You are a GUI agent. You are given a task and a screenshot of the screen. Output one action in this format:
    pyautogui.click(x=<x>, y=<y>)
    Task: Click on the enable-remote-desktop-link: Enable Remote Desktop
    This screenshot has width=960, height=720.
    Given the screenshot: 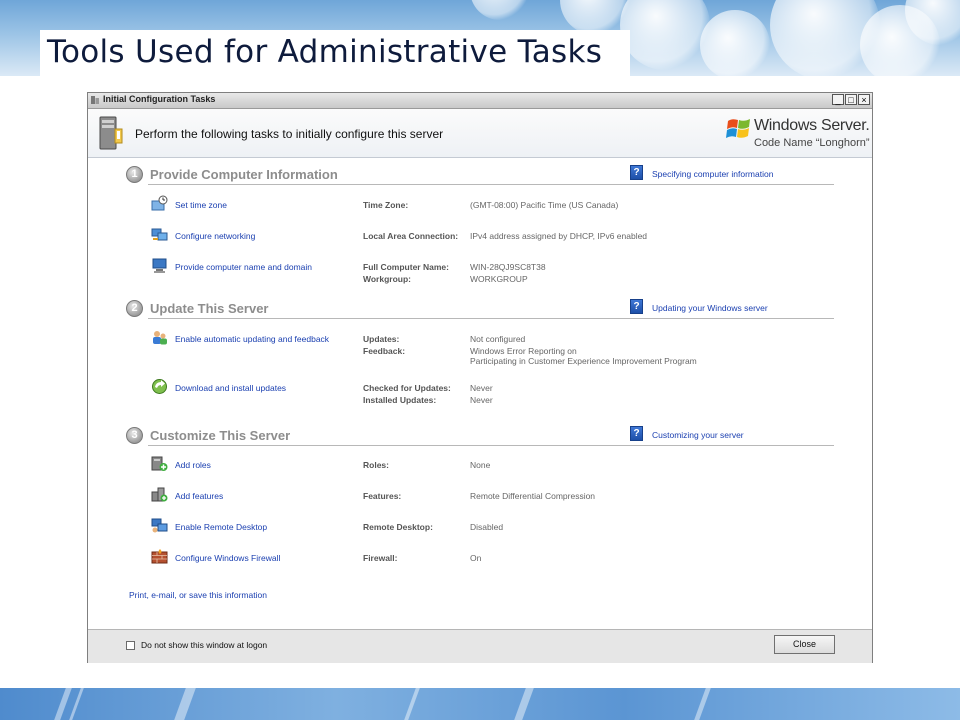 What is the action you would take?
    pyautogui.click(x=221, y=527)
    